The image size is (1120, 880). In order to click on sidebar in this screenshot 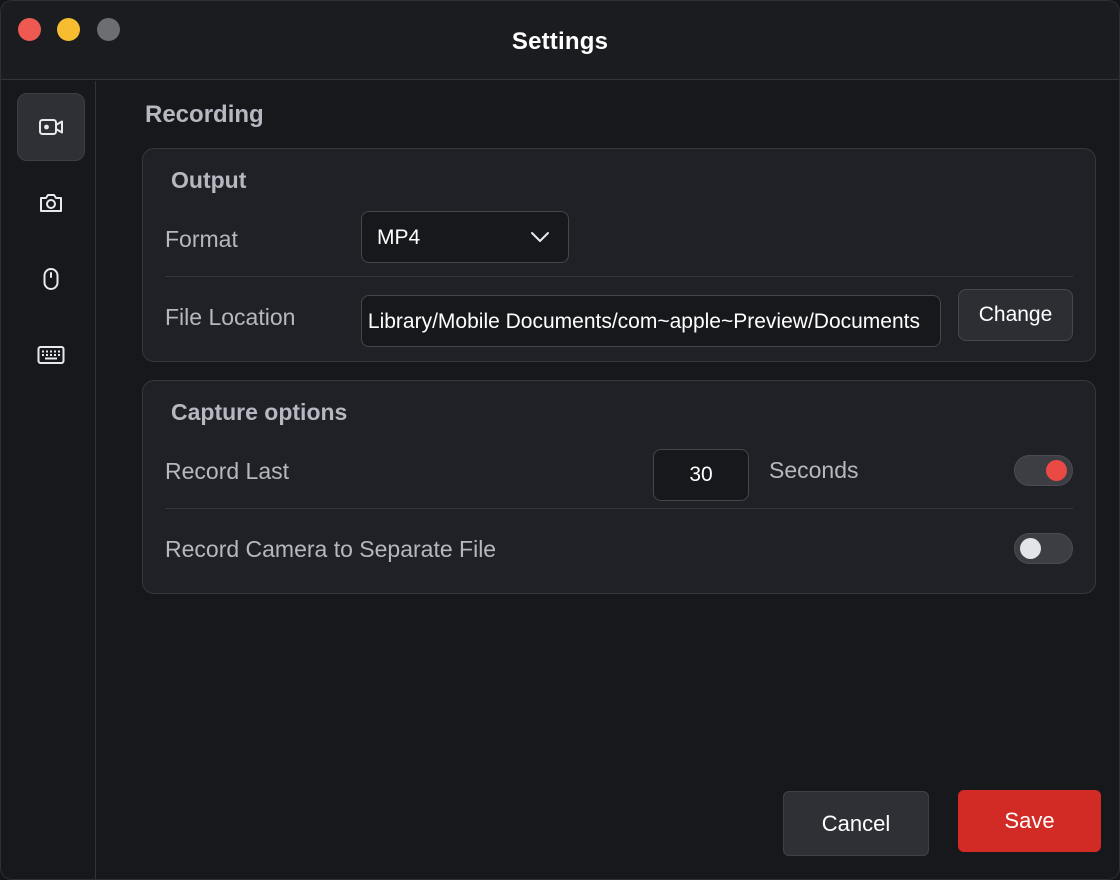, I will do `click(48, 480)`.